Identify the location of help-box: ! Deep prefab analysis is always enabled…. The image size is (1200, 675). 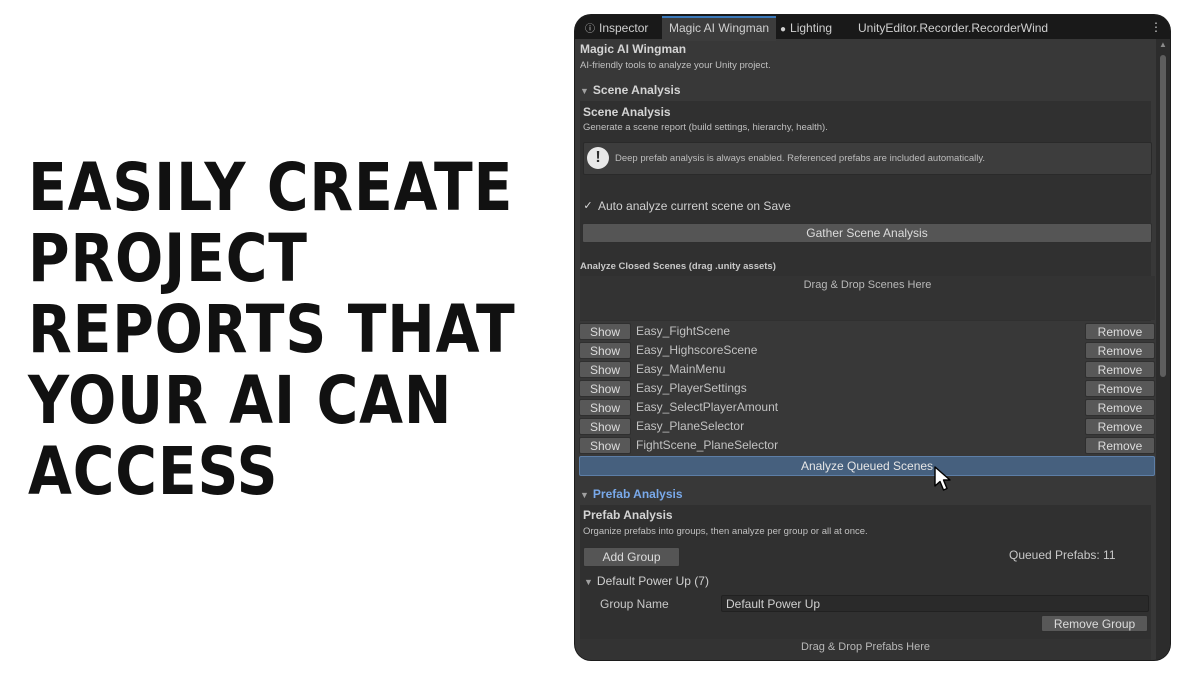
(867, 158).